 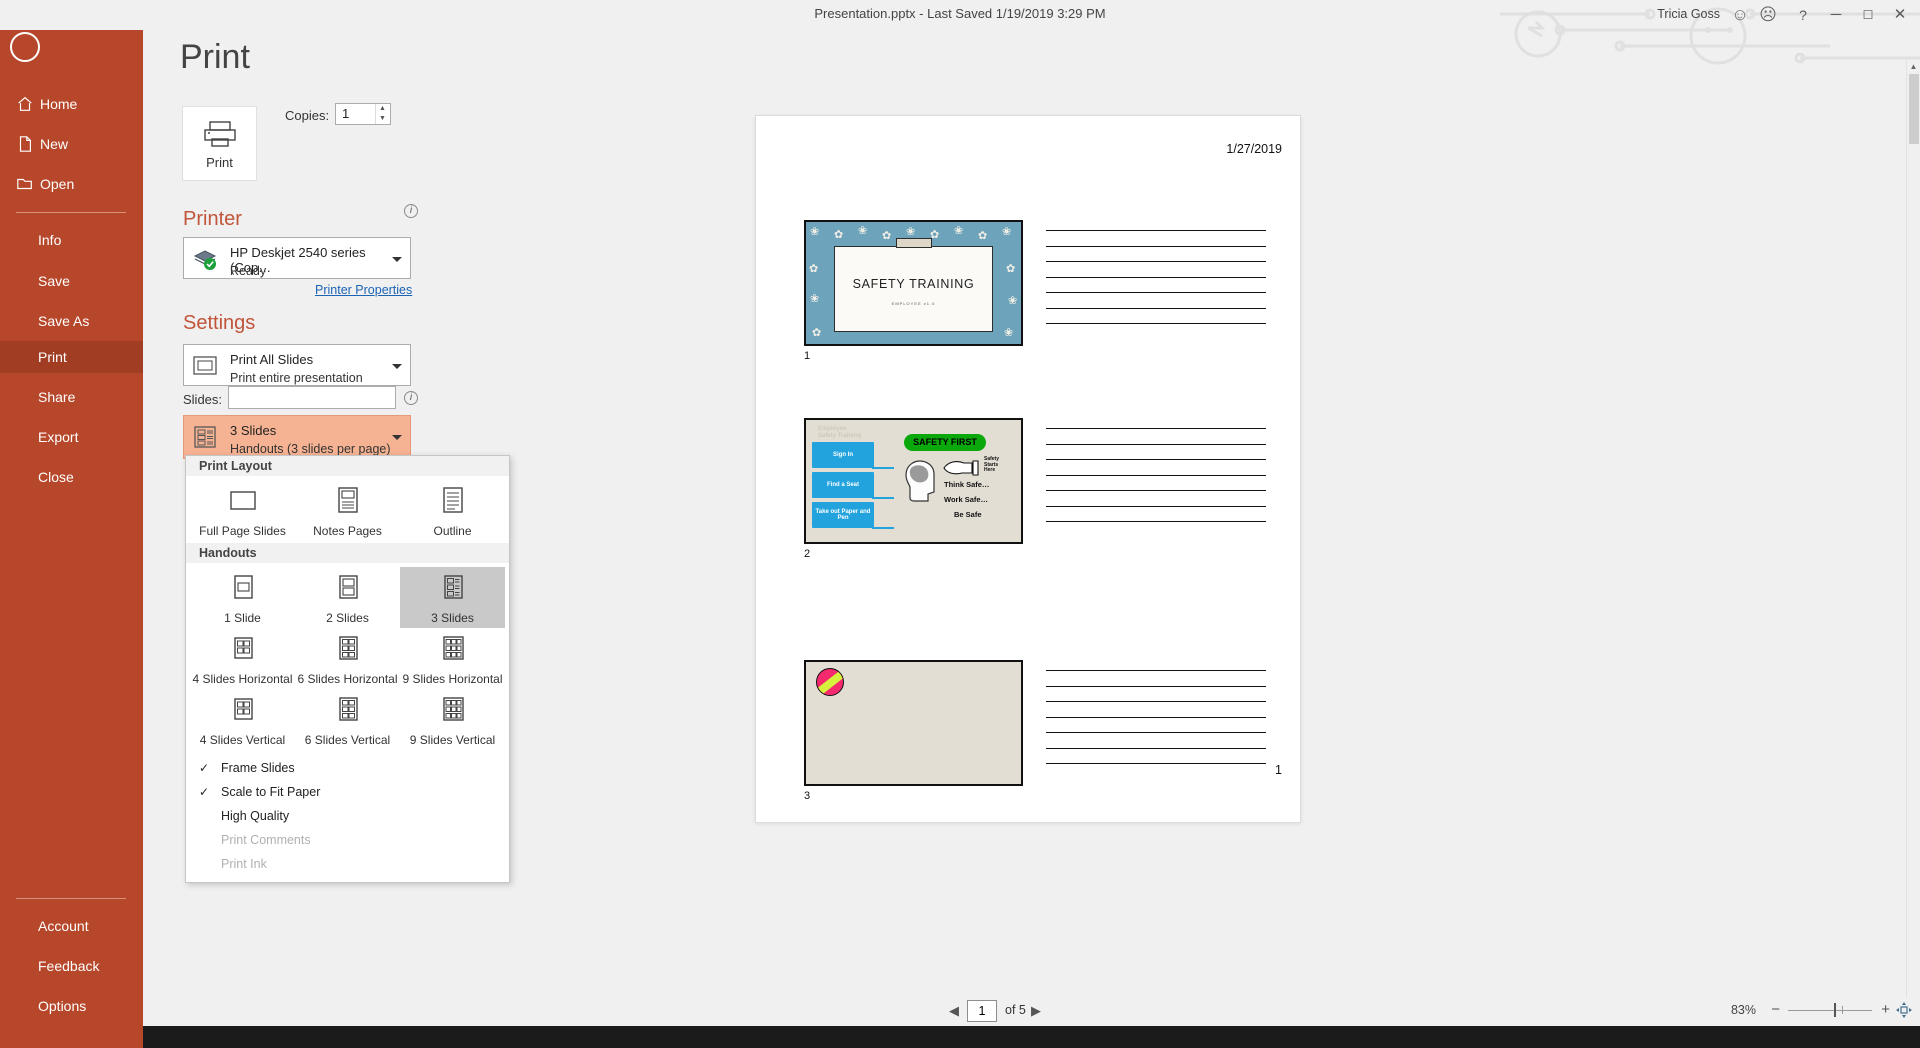 What do you see at coordinates (242, 531) in the screenshot?
I see `menu-item-label: Full Page Slides` at bounding box center [242, 531].